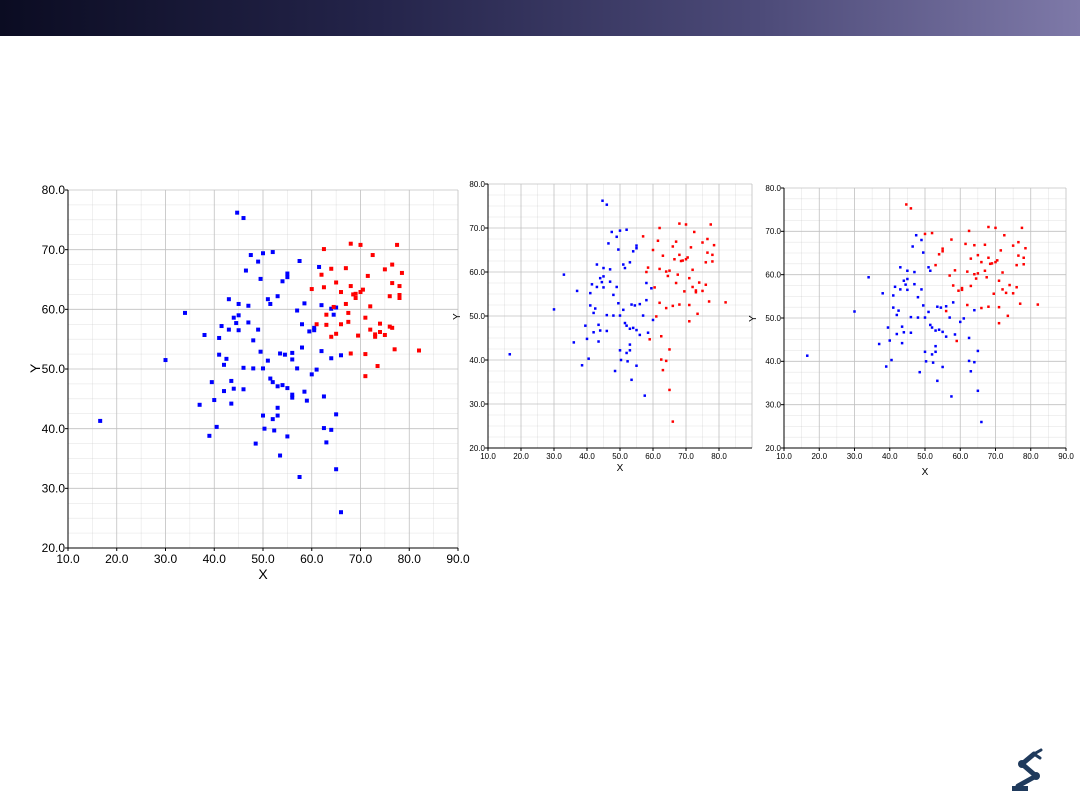  I want to click on x-tick-label: 10.0, so click(784, 456).